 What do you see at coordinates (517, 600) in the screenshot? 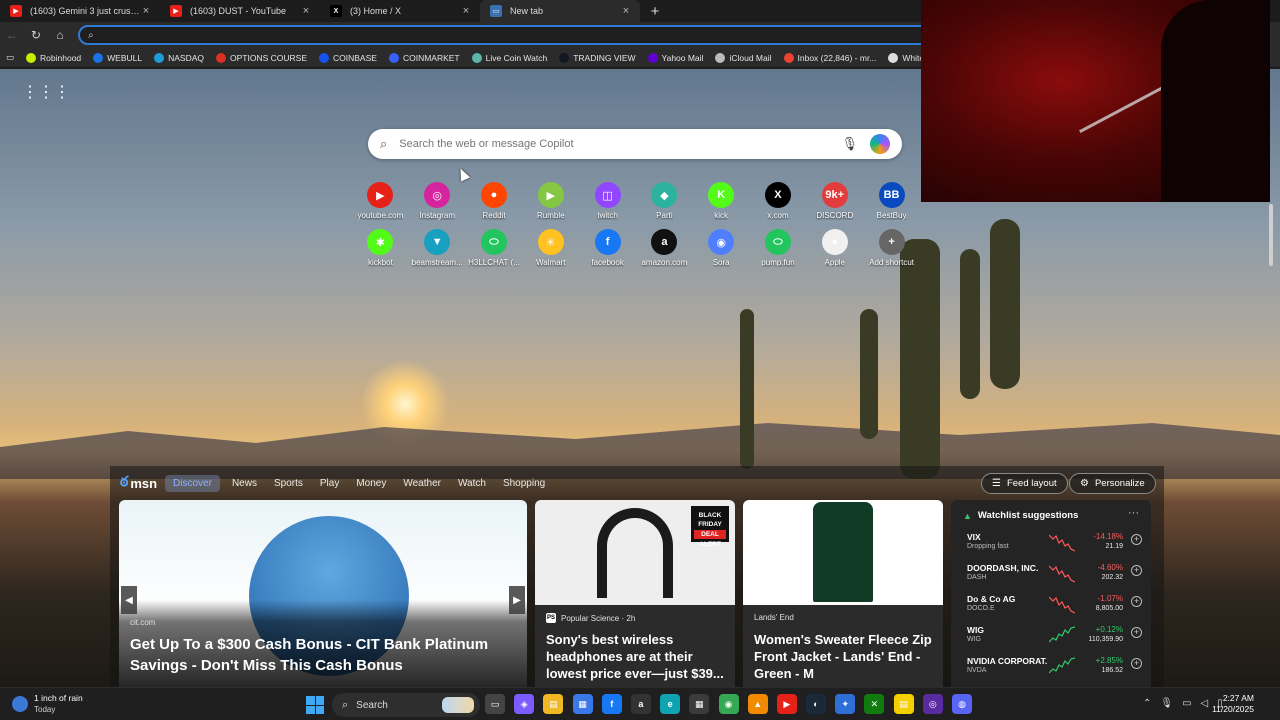
I see `carousel-next-button: ▶` at bounding box center [517, 600].